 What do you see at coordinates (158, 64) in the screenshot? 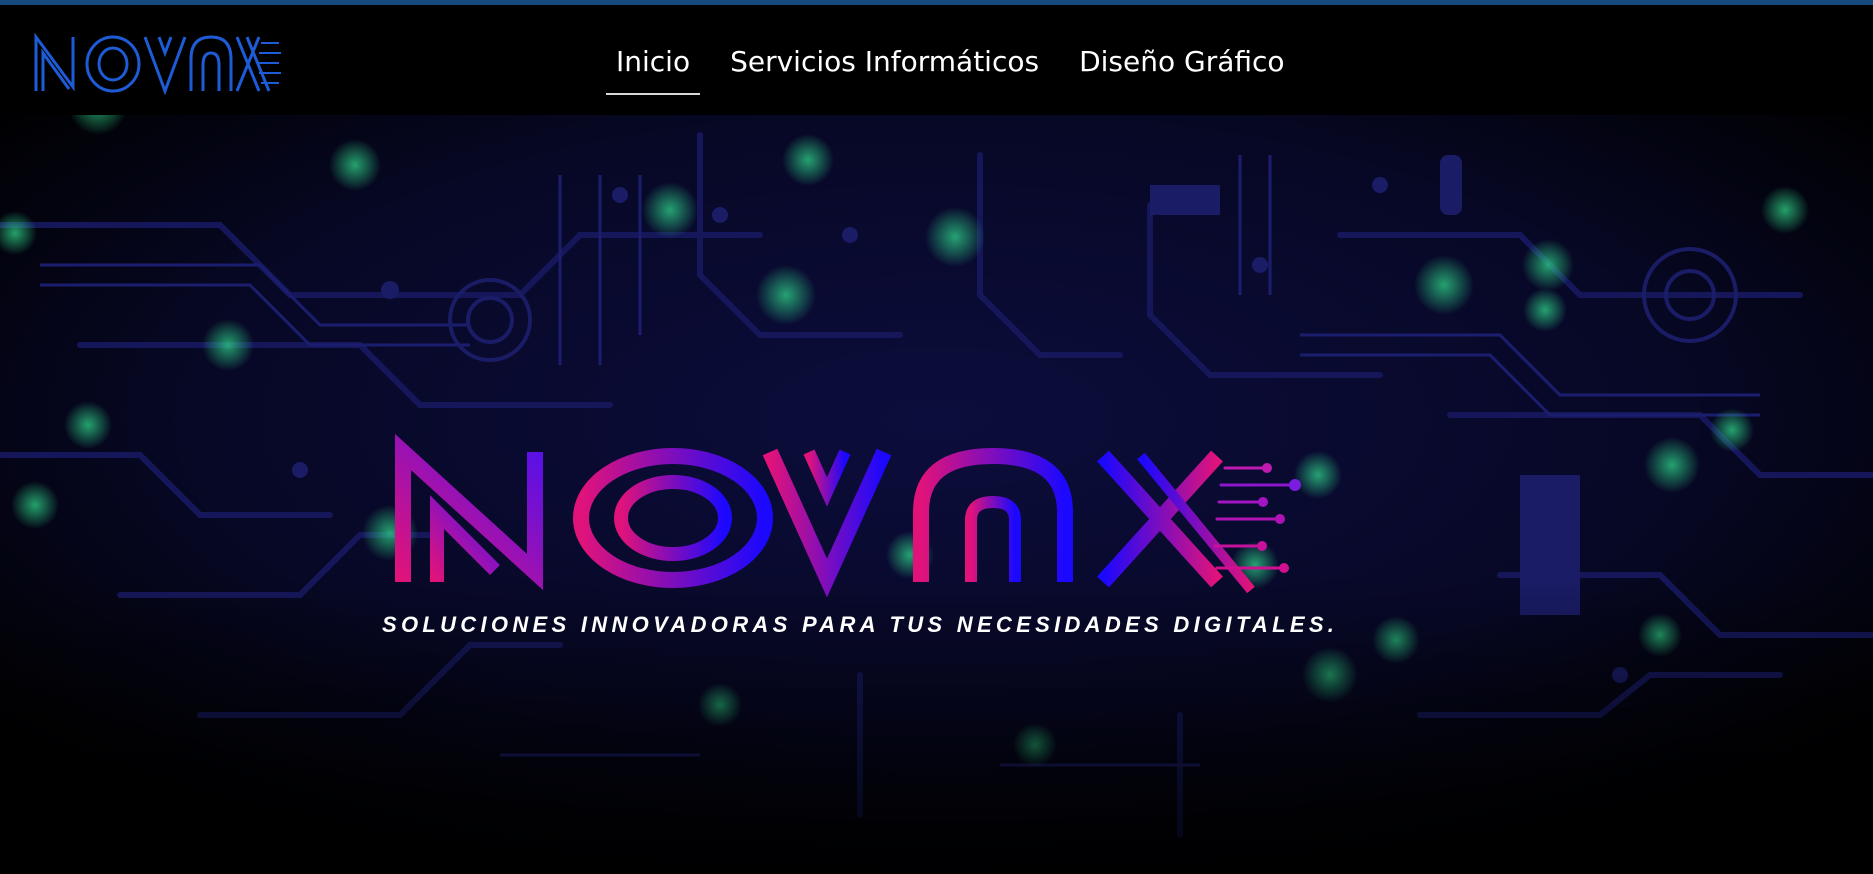
I see `nav-logo` at bounding box center [158, 64].